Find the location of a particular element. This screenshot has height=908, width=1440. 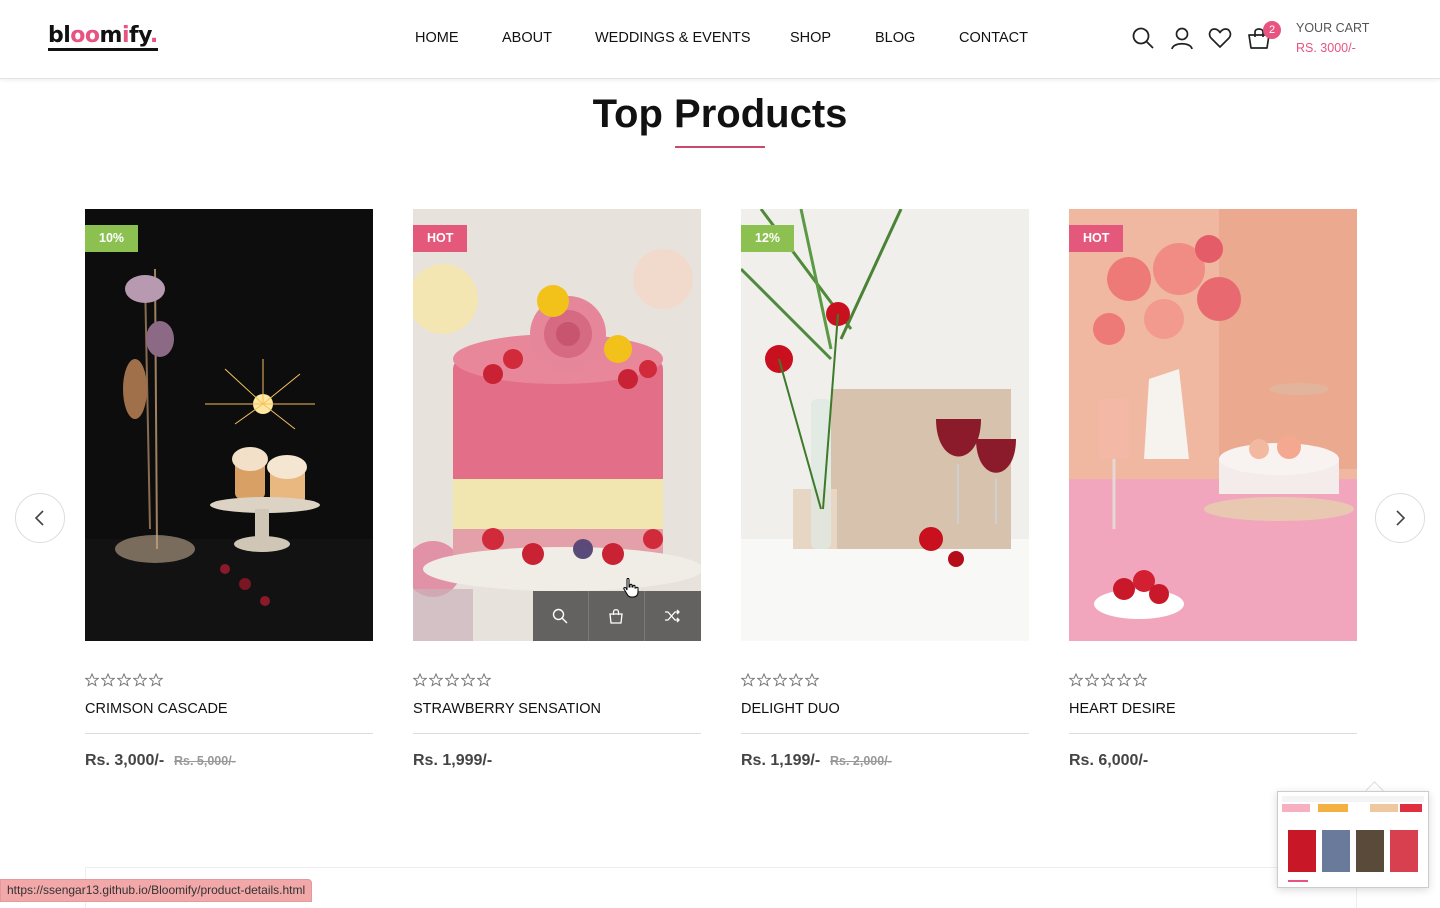

product-price: Rs. 1,999/- is located at coordinates (453, 760).